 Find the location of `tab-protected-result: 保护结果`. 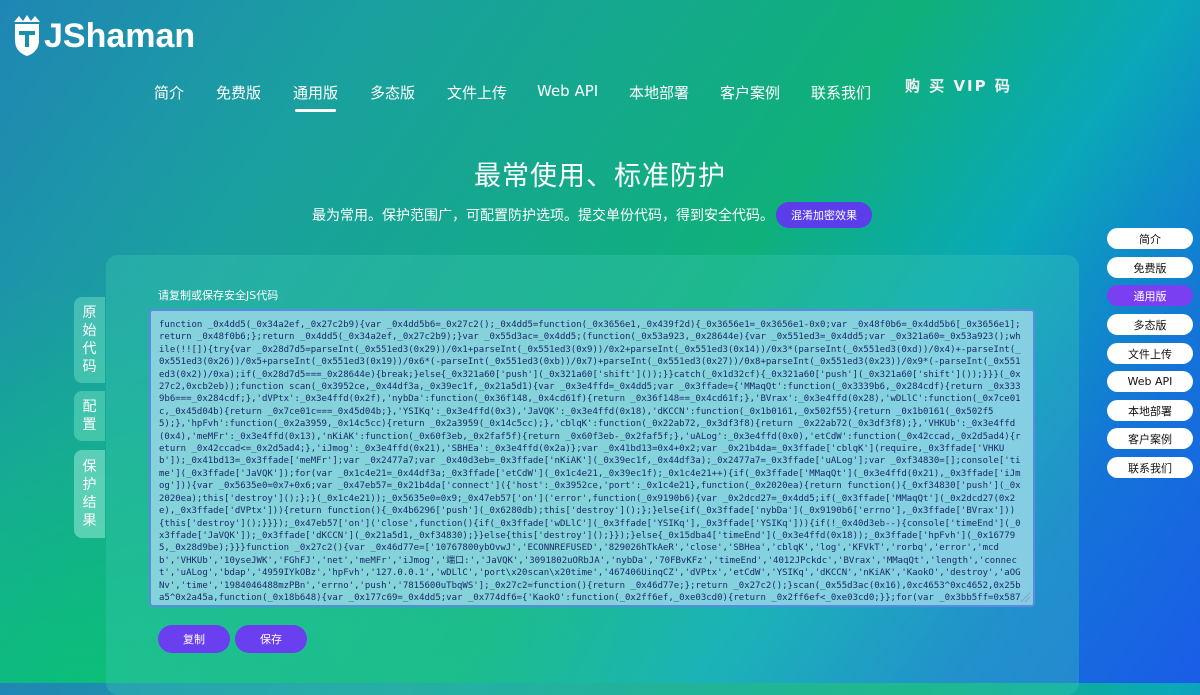

tab-protected-result: 保护结果 is located at coordinates (89, 494).